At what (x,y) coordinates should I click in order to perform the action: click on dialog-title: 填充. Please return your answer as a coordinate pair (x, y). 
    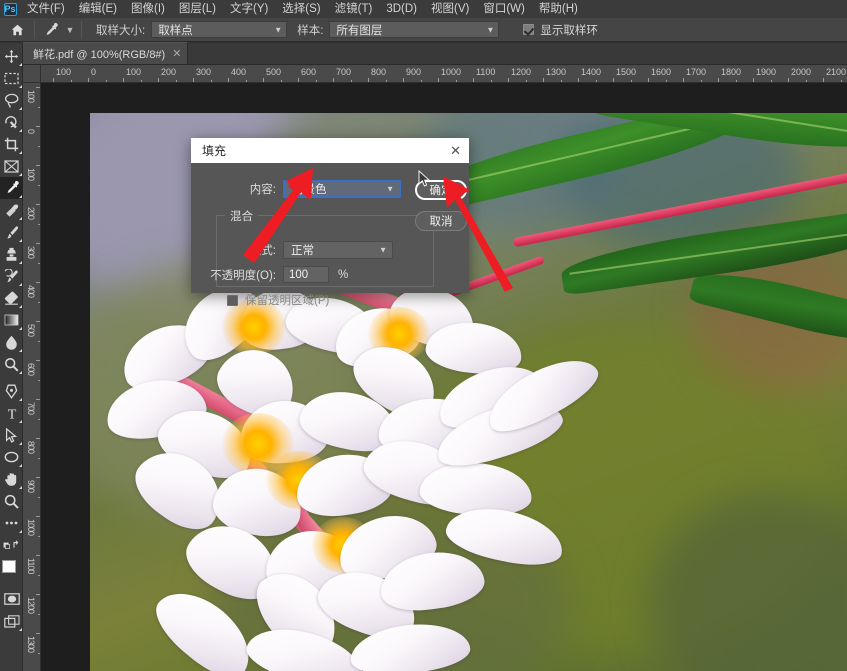
    Looking at the image, I should click on (214, 151).